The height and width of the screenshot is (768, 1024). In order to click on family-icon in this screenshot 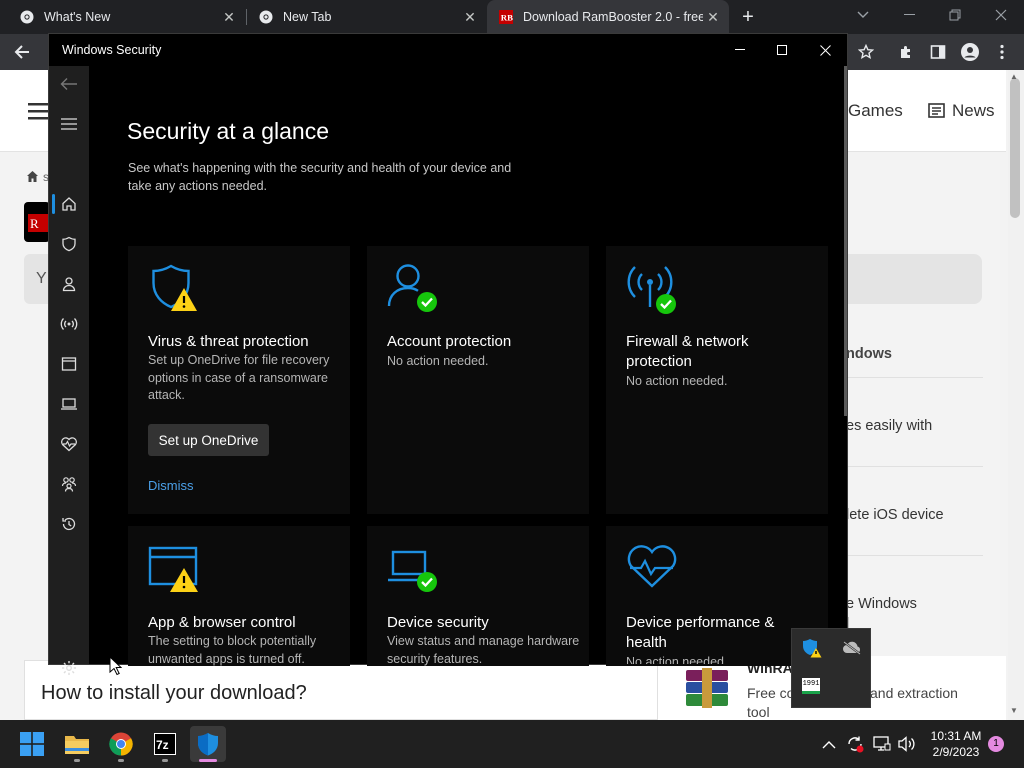, I will do `click(69, 484)`.